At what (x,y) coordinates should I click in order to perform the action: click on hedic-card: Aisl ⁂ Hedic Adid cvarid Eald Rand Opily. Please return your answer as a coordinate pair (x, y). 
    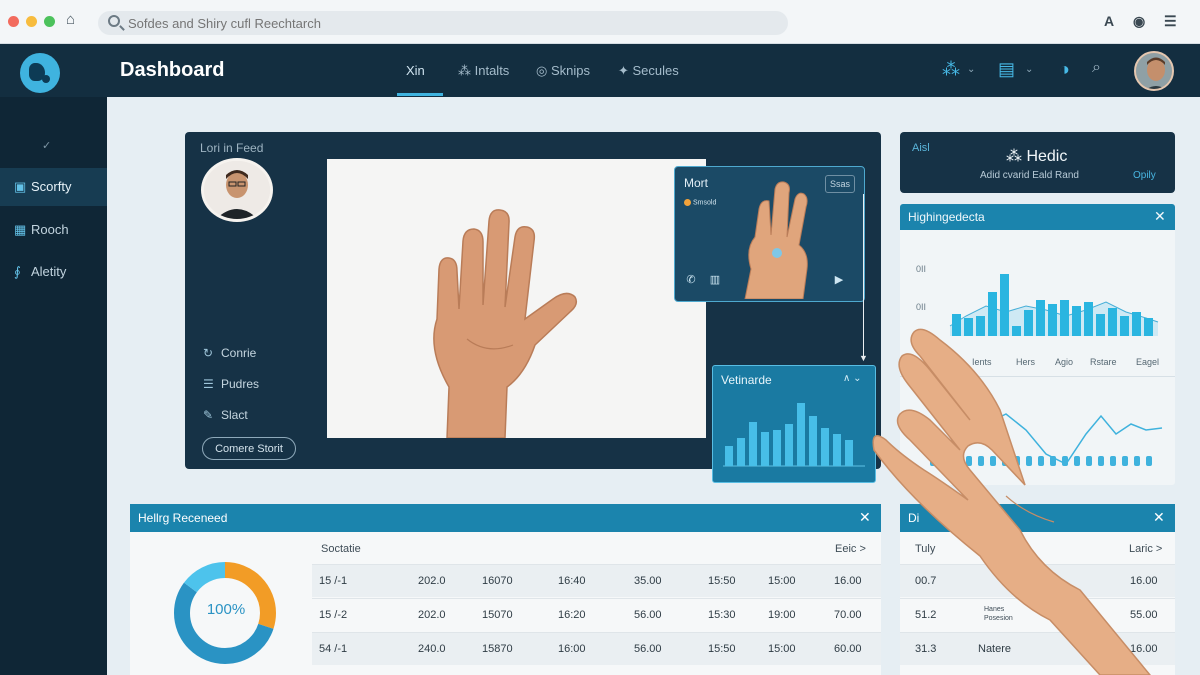
    Looking at the image, I should click on (1037, 162).